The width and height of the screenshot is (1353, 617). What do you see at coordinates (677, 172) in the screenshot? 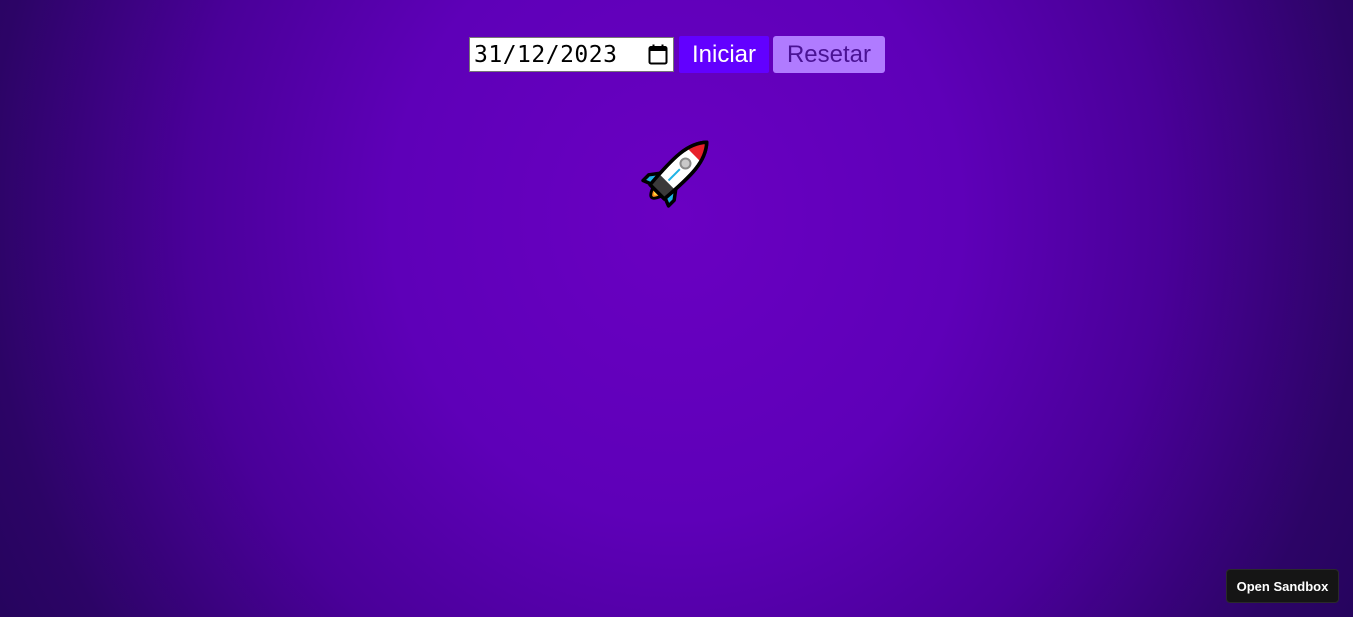
I see `rocket-icon` at bounding box center [677, 172].